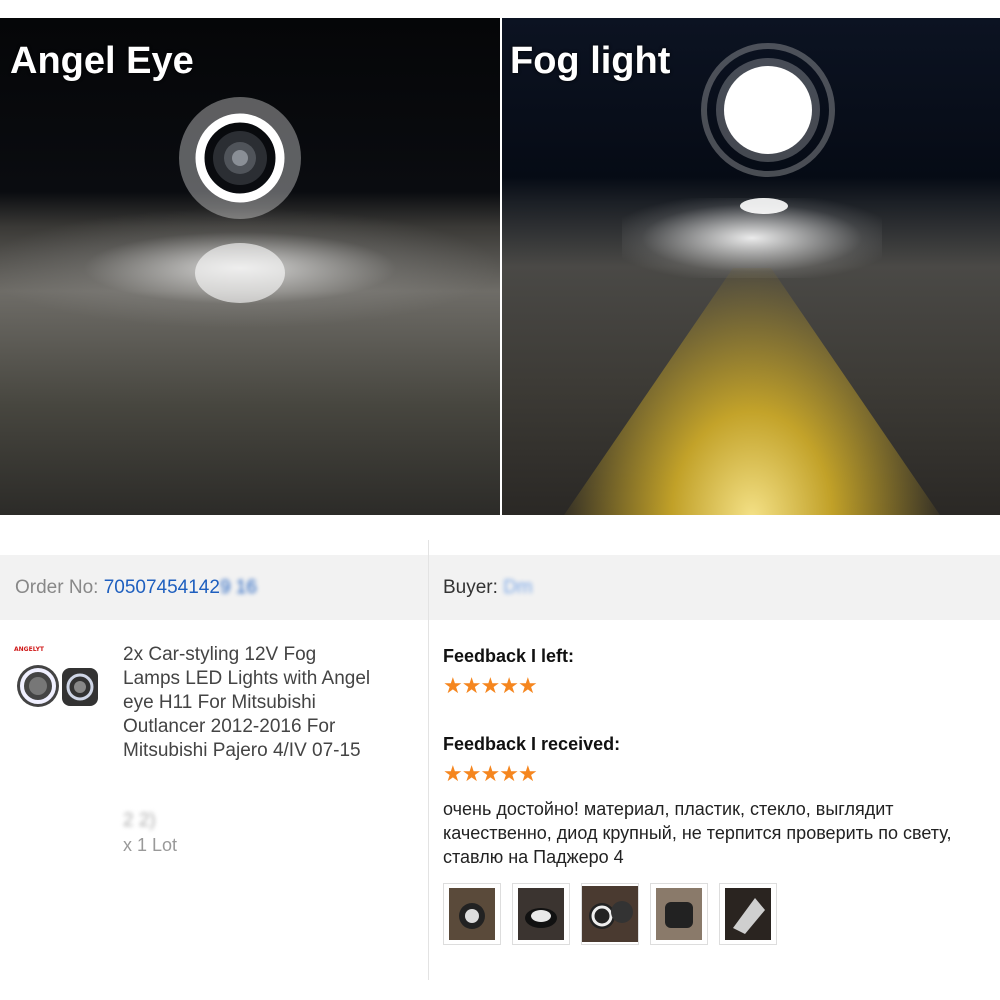 The image size is (1000, 1000). Describe the element at coordinates (532, 744) in the screenshot. I see `feedback-received-heading: Feedback I received:` at that location.